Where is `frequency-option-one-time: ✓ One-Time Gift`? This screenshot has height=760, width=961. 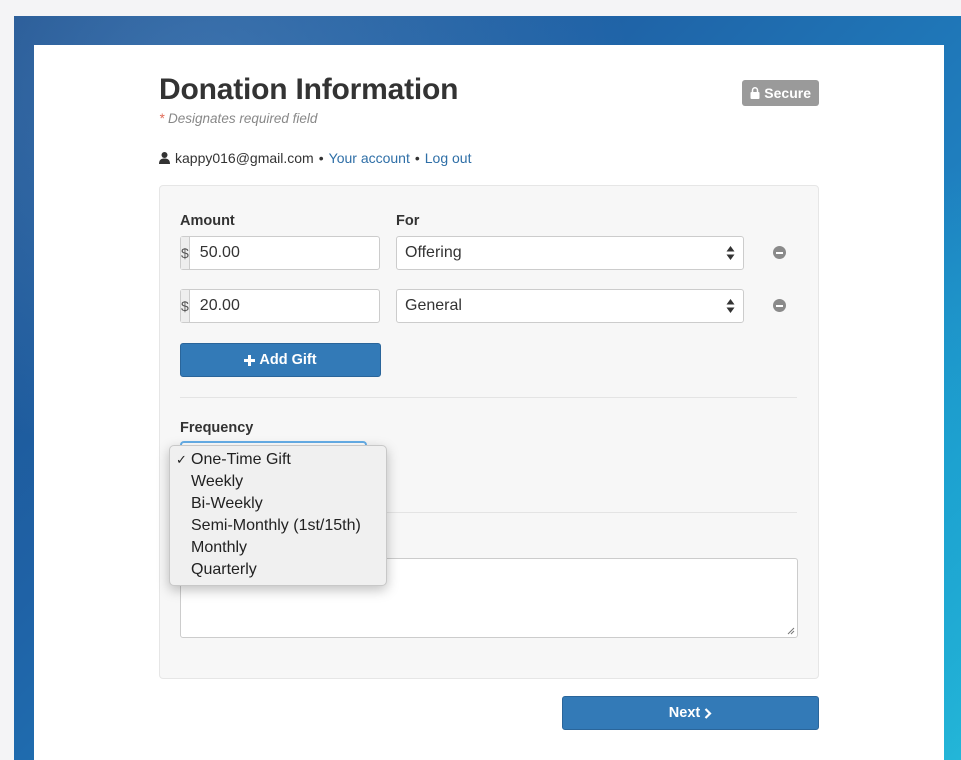
frequency-option-one-time: ✓ One-Time Gift is located at coordinates (278, 460).